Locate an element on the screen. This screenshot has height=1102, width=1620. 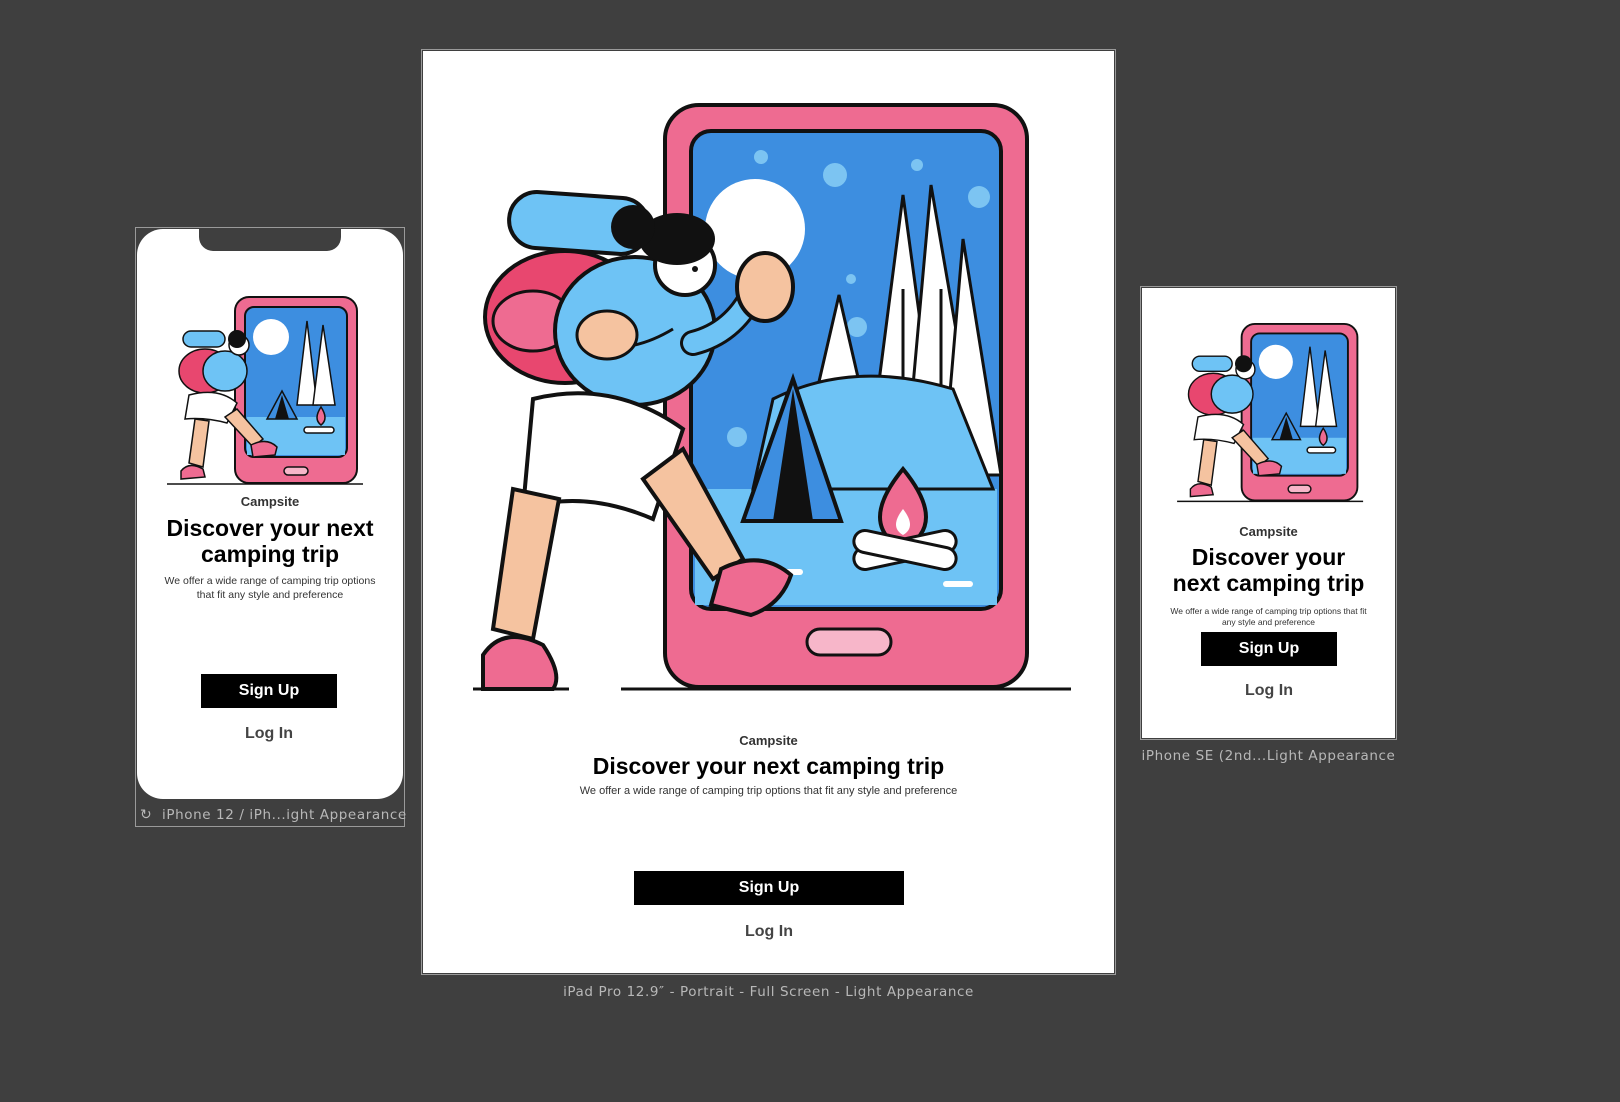
ipad-app-name: Campsite is located at coordinates (768, 740).